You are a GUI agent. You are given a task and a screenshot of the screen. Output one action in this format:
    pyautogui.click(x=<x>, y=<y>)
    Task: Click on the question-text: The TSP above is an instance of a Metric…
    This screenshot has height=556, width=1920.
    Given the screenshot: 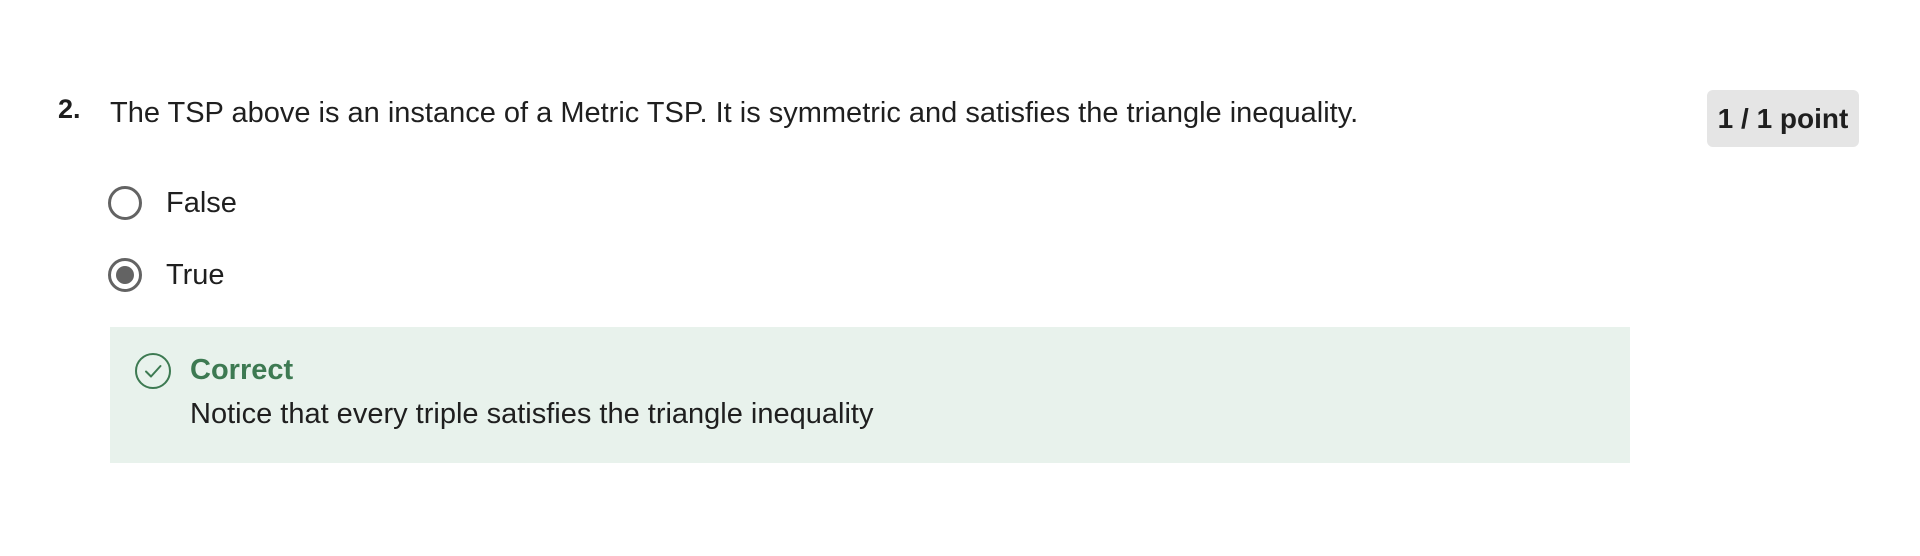 What is the action you would take?
    pyautogui.click(x=734, y=113)
    